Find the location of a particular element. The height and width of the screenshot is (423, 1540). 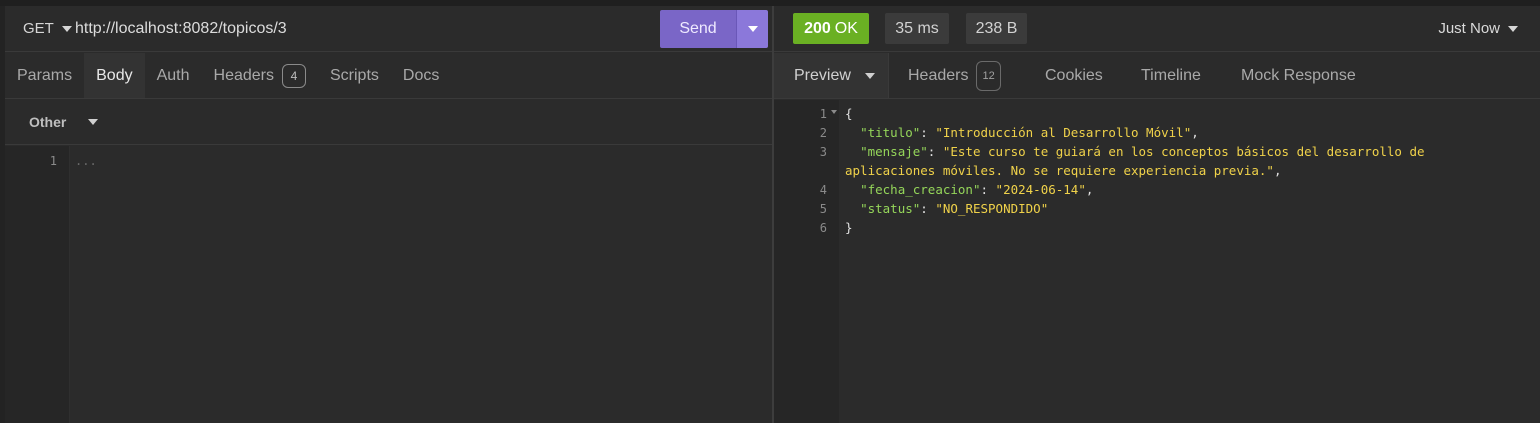

body-type-select: Other is located at coordinates (64, 122).